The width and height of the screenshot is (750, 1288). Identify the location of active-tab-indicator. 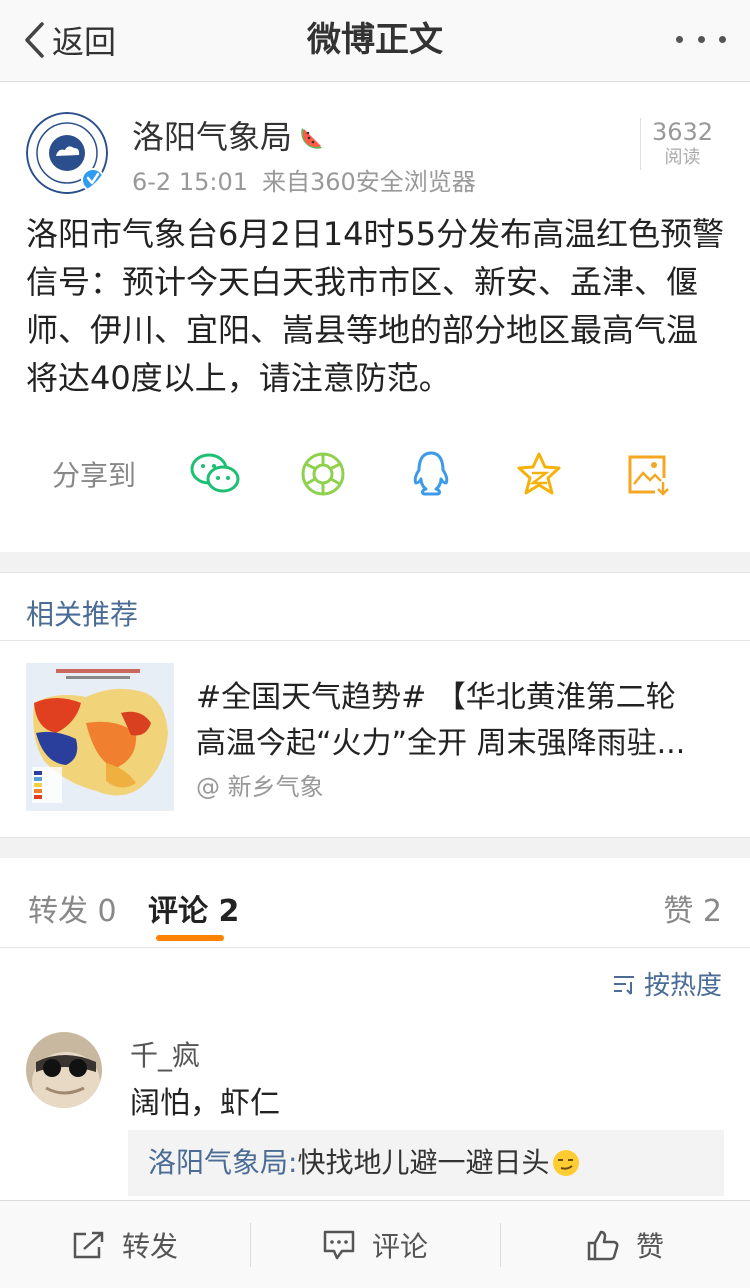
(190, 938).